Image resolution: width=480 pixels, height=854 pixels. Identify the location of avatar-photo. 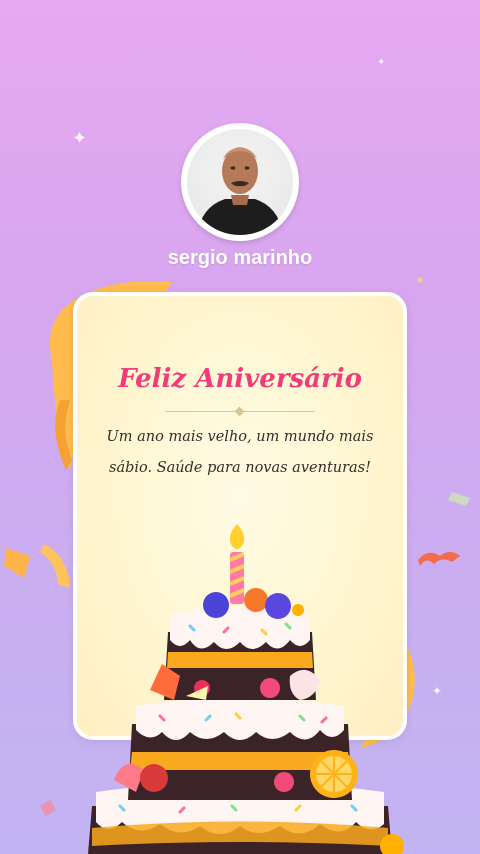
(240, 182).